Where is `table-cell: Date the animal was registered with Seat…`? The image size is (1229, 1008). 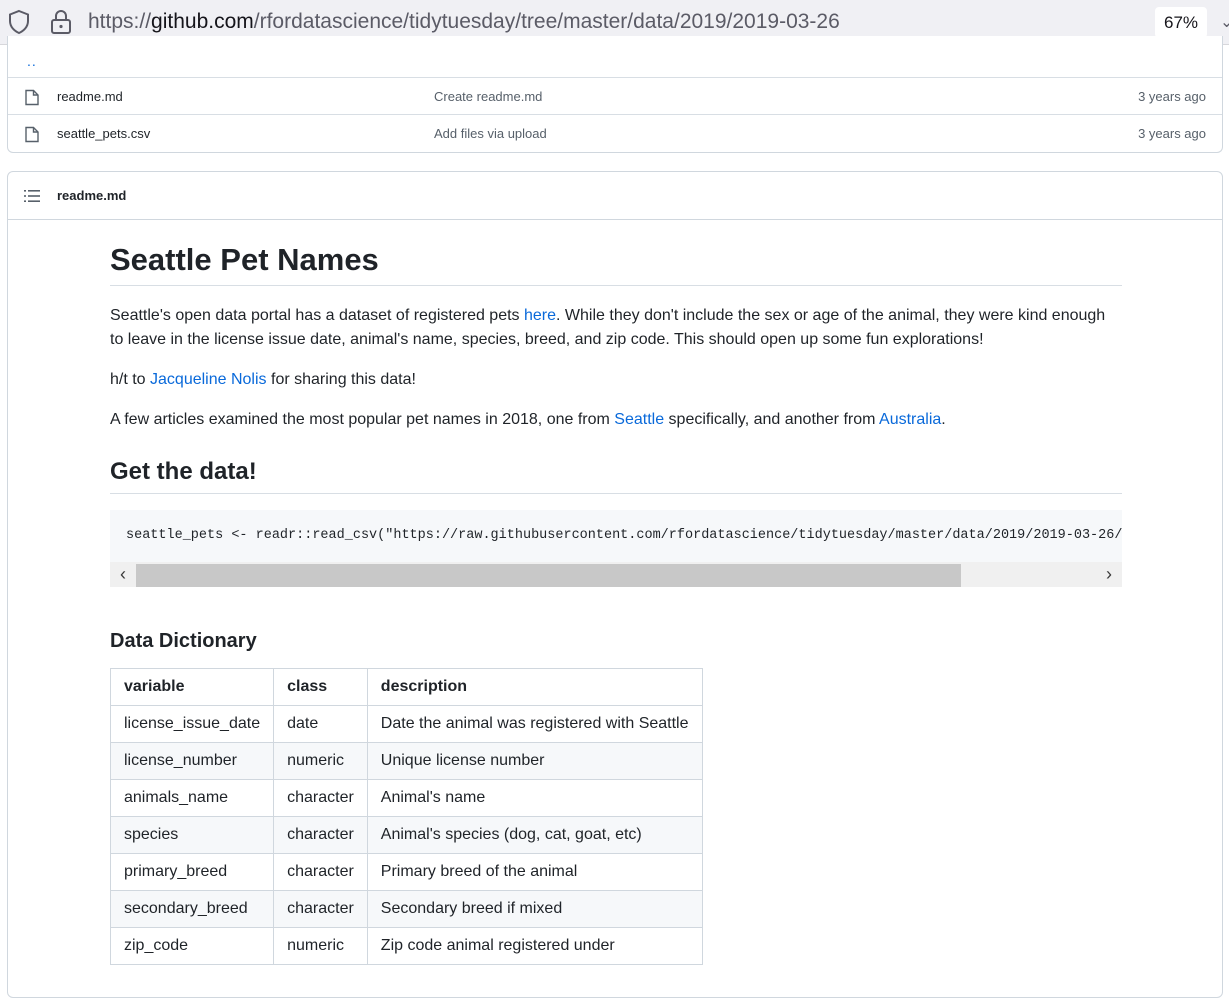
table-cell: Date the animal was registered with Seat… is located at coordinates (534, 724).